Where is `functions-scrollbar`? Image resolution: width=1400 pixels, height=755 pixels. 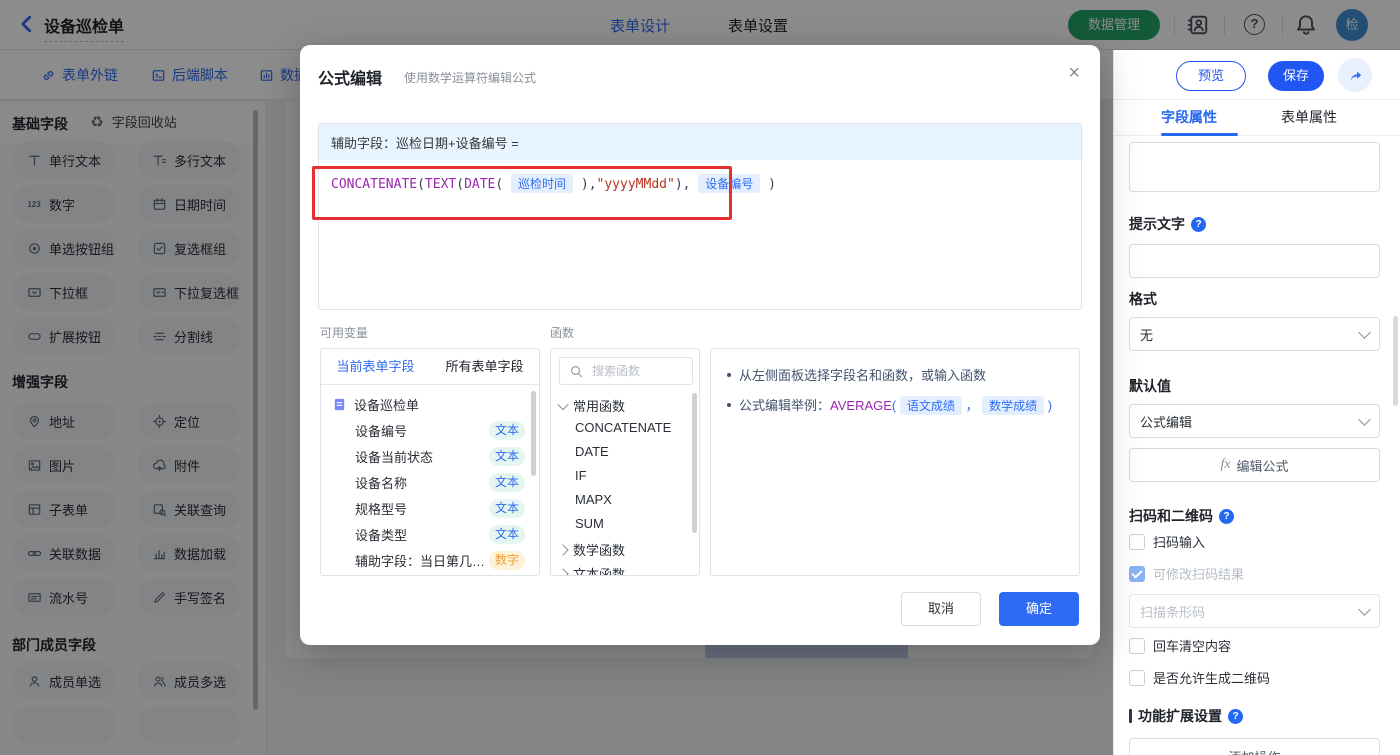 functions-scrollbar is located at coordinates (694, 463).